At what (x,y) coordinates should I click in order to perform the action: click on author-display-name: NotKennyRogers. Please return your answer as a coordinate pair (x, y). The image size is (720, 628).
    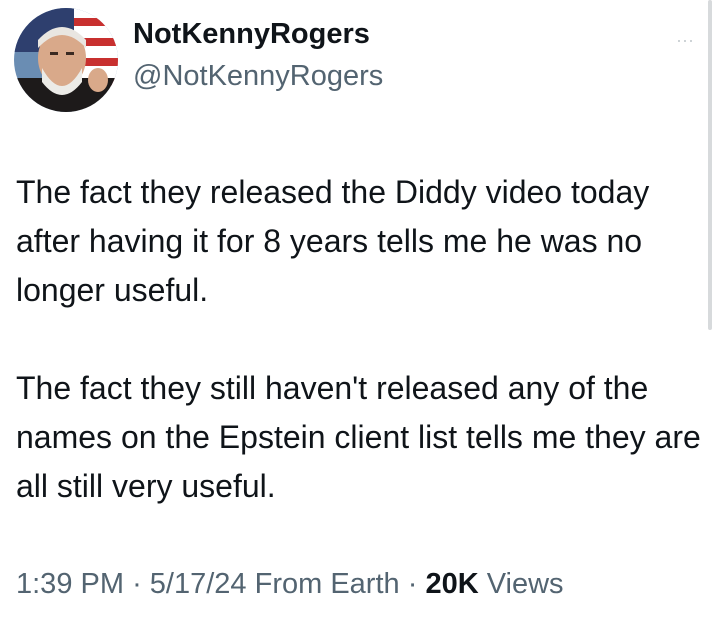
    Looking at the image, I should click on (258, 34).